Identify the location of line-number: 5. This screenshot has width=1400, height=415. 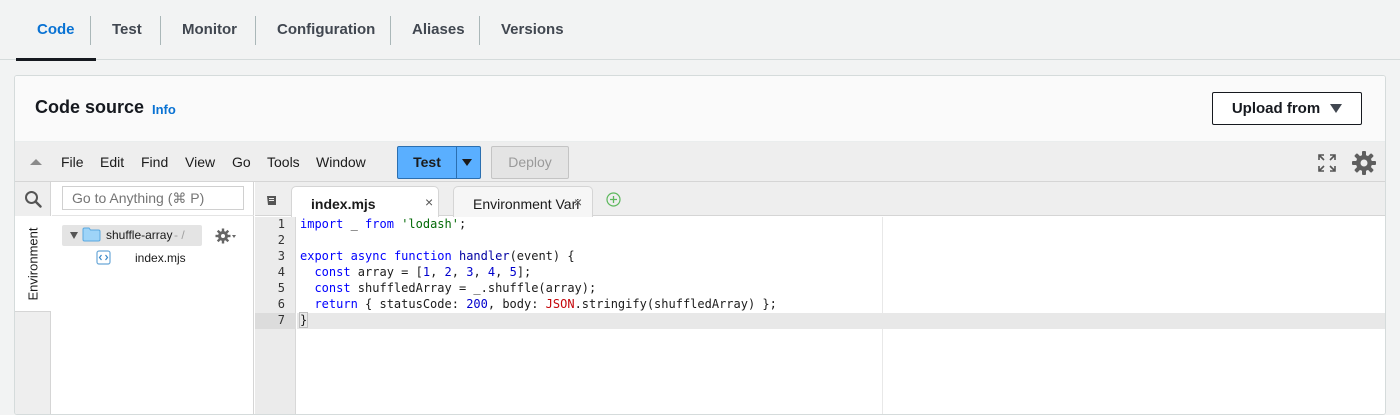
(281, 288).